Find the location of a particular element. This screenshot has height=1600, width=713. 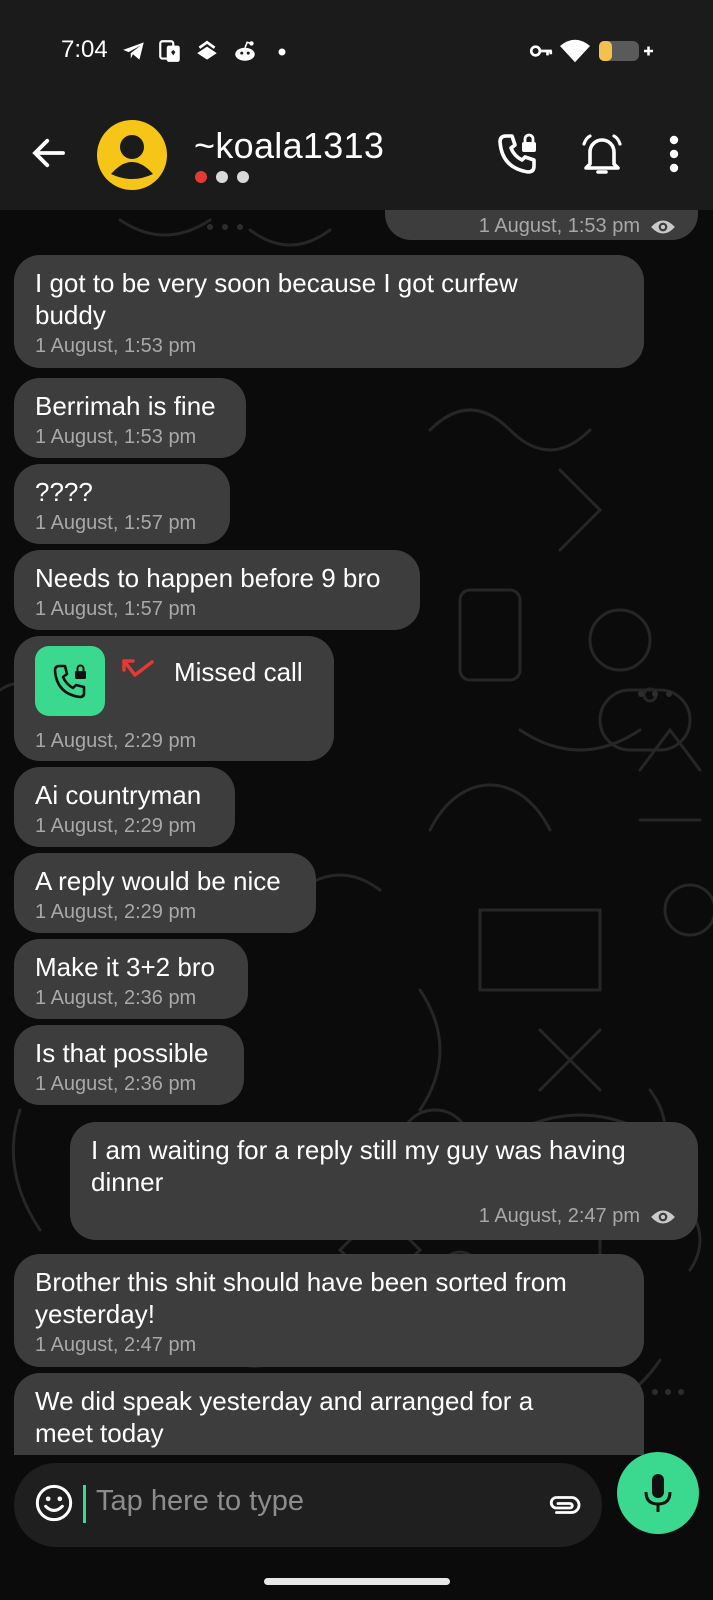

person-icon is located at coordinates (132, 157).